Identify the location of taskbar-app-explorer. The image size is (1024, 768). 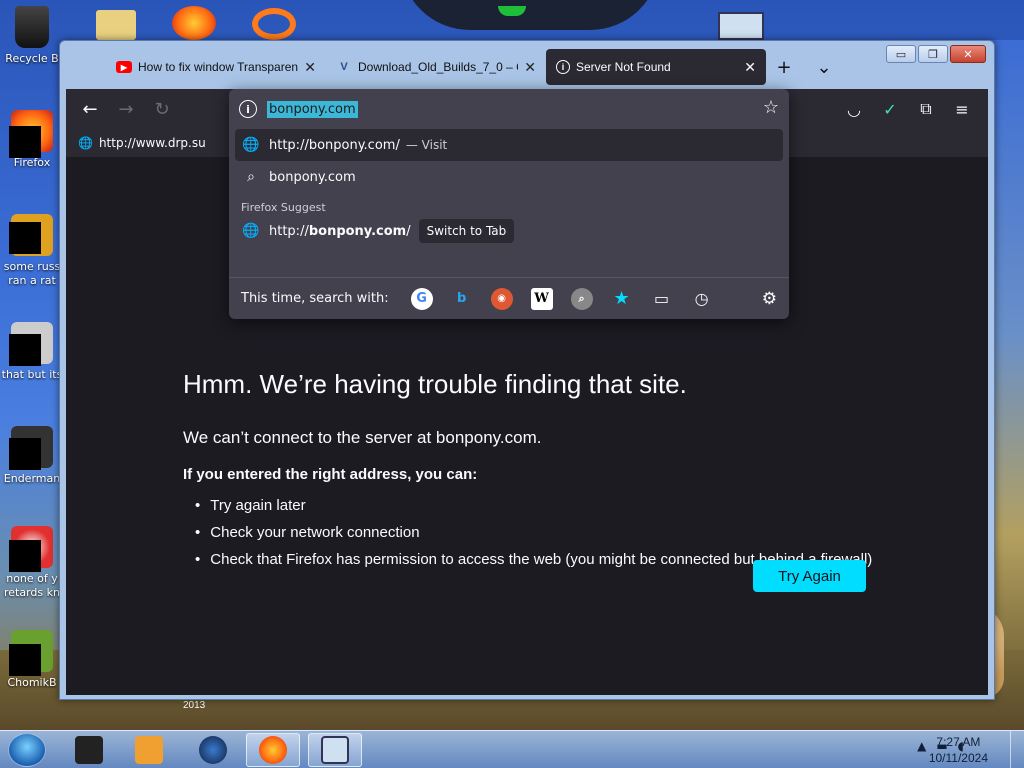
(335, 750).